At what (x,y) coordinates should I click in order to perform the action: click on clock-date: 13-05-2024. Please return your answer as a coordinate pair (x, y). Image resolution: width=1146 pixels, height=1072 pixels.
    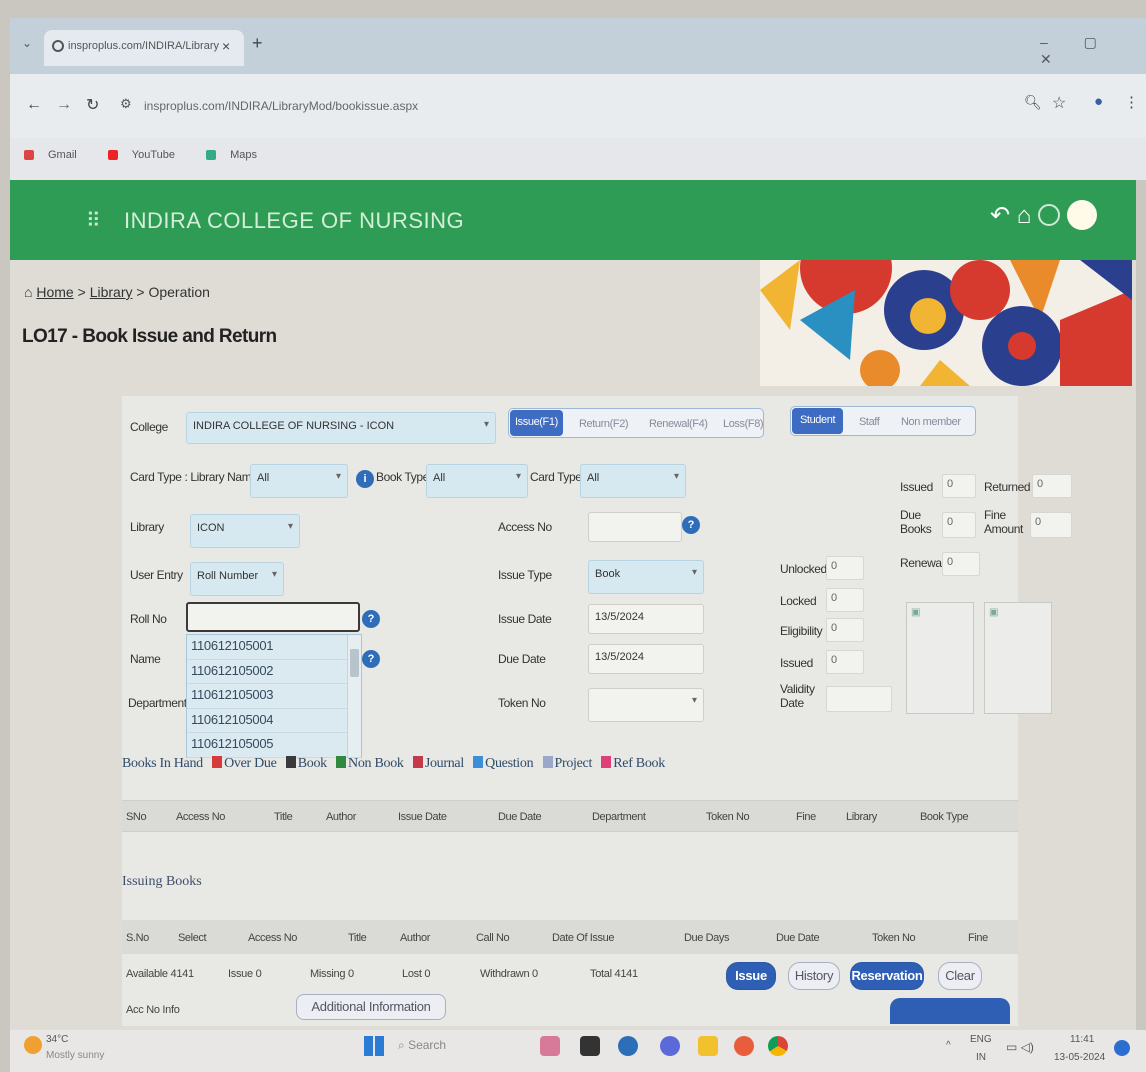
    Looking at the image, I should click on (1079, 1057).